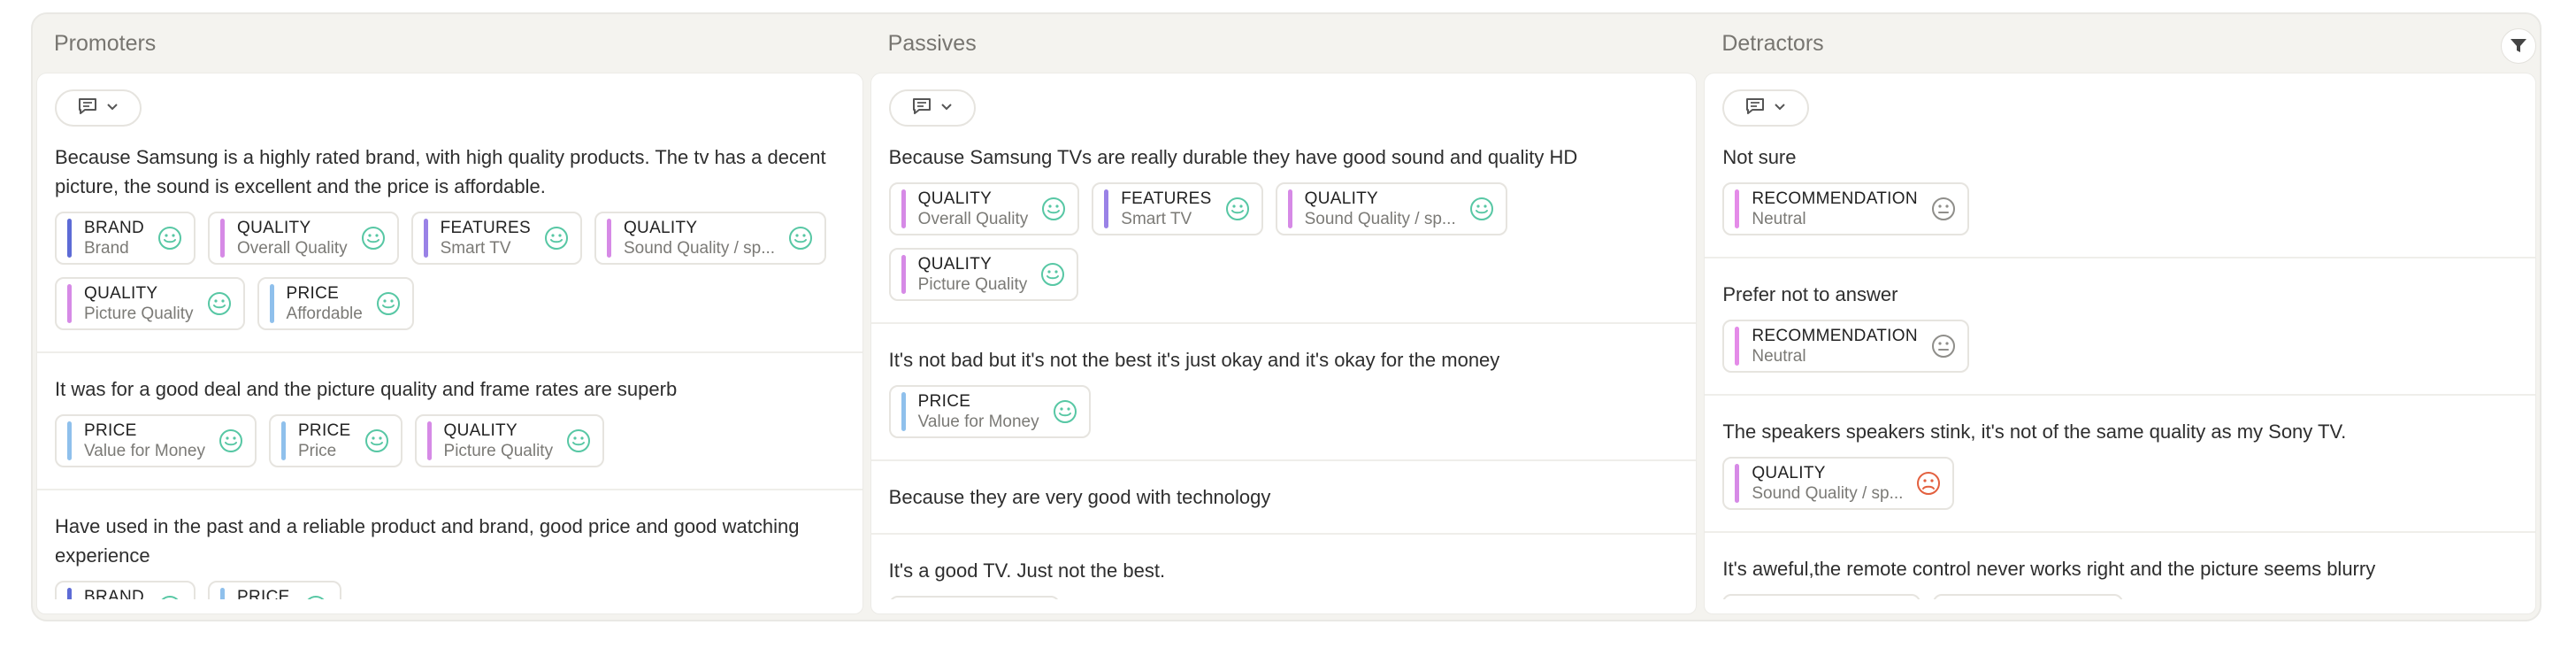  What do you see at coordinates (317, 451) in the screenshot?
I see `tag-subcategory: Price` at bounding box center [317, 451].